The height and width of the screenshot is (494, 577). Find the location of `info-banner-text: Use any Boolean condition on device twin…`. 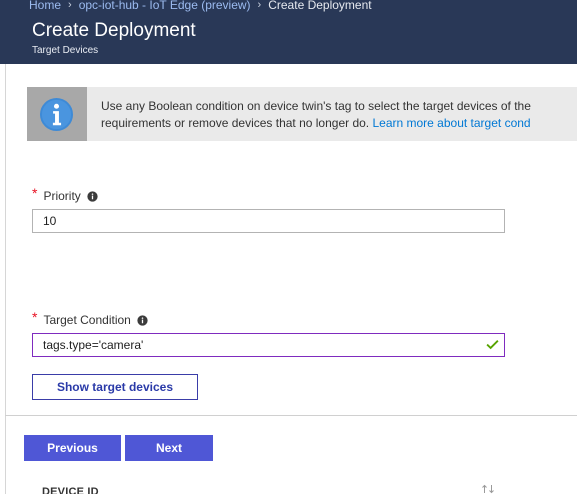

info-banner-text: Use any Boolean condition on device twin… is located at coordinates (339, 115).